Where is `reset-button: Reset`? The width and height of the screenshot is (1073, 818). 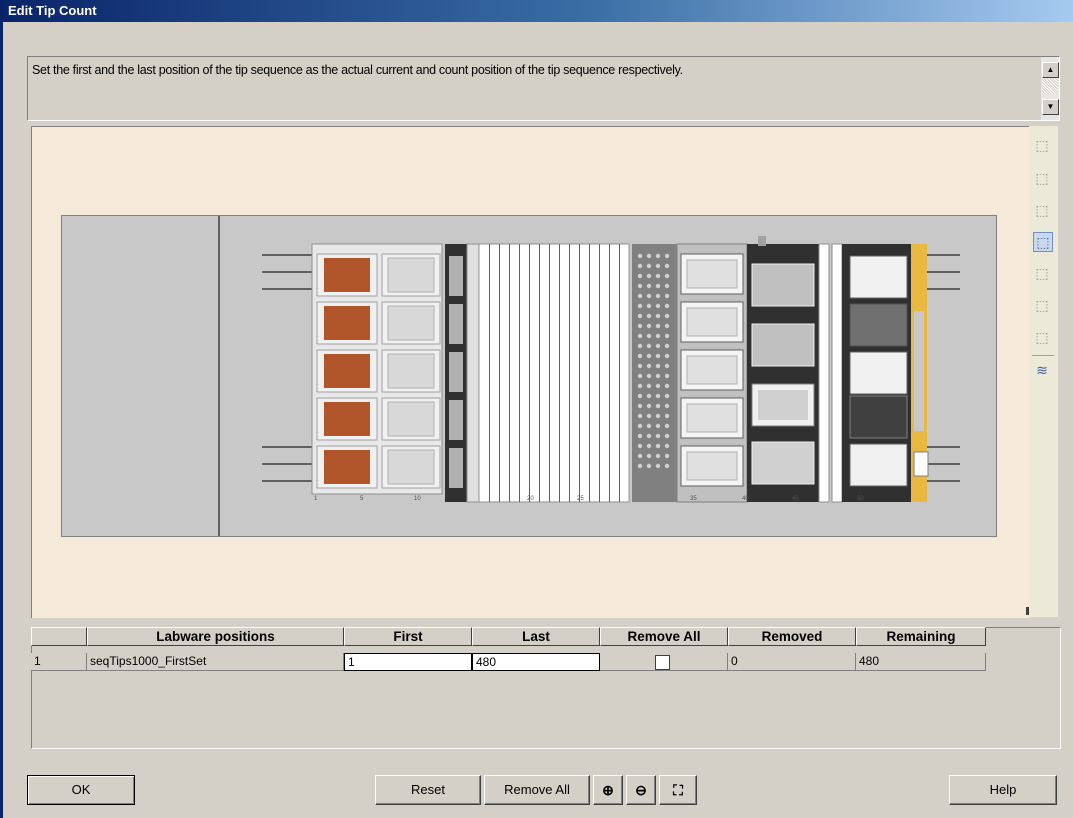 reset-button: Reset is located at coordinates (428, 790).